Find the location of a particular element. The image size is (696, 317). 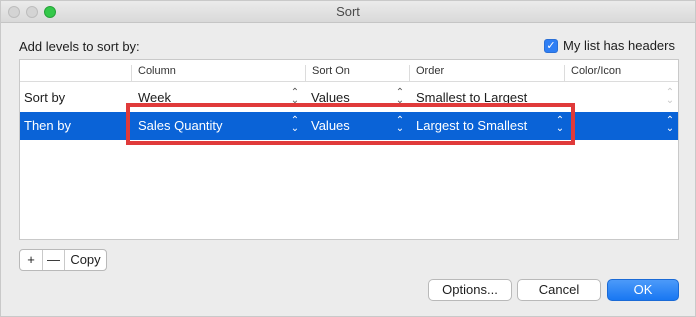

annotation-highlight-box is located at coordinates (350, 124).